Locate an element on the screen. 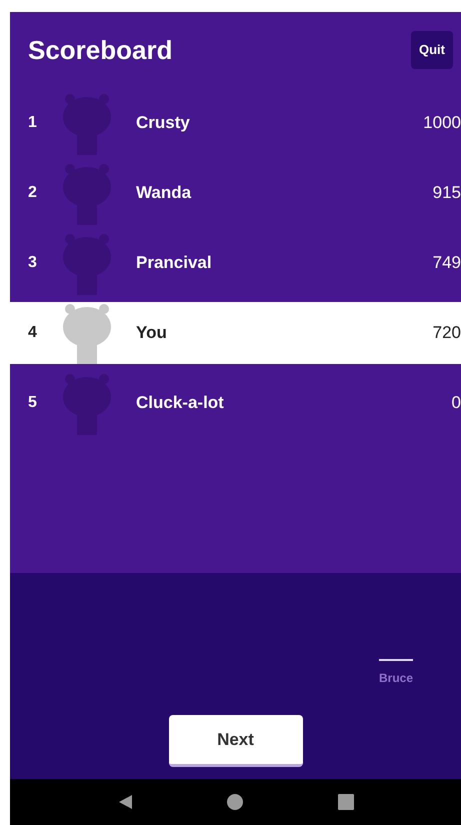 The width and height of the screenshot is (461, 825). back-icon is located at coordinates (125, 802).